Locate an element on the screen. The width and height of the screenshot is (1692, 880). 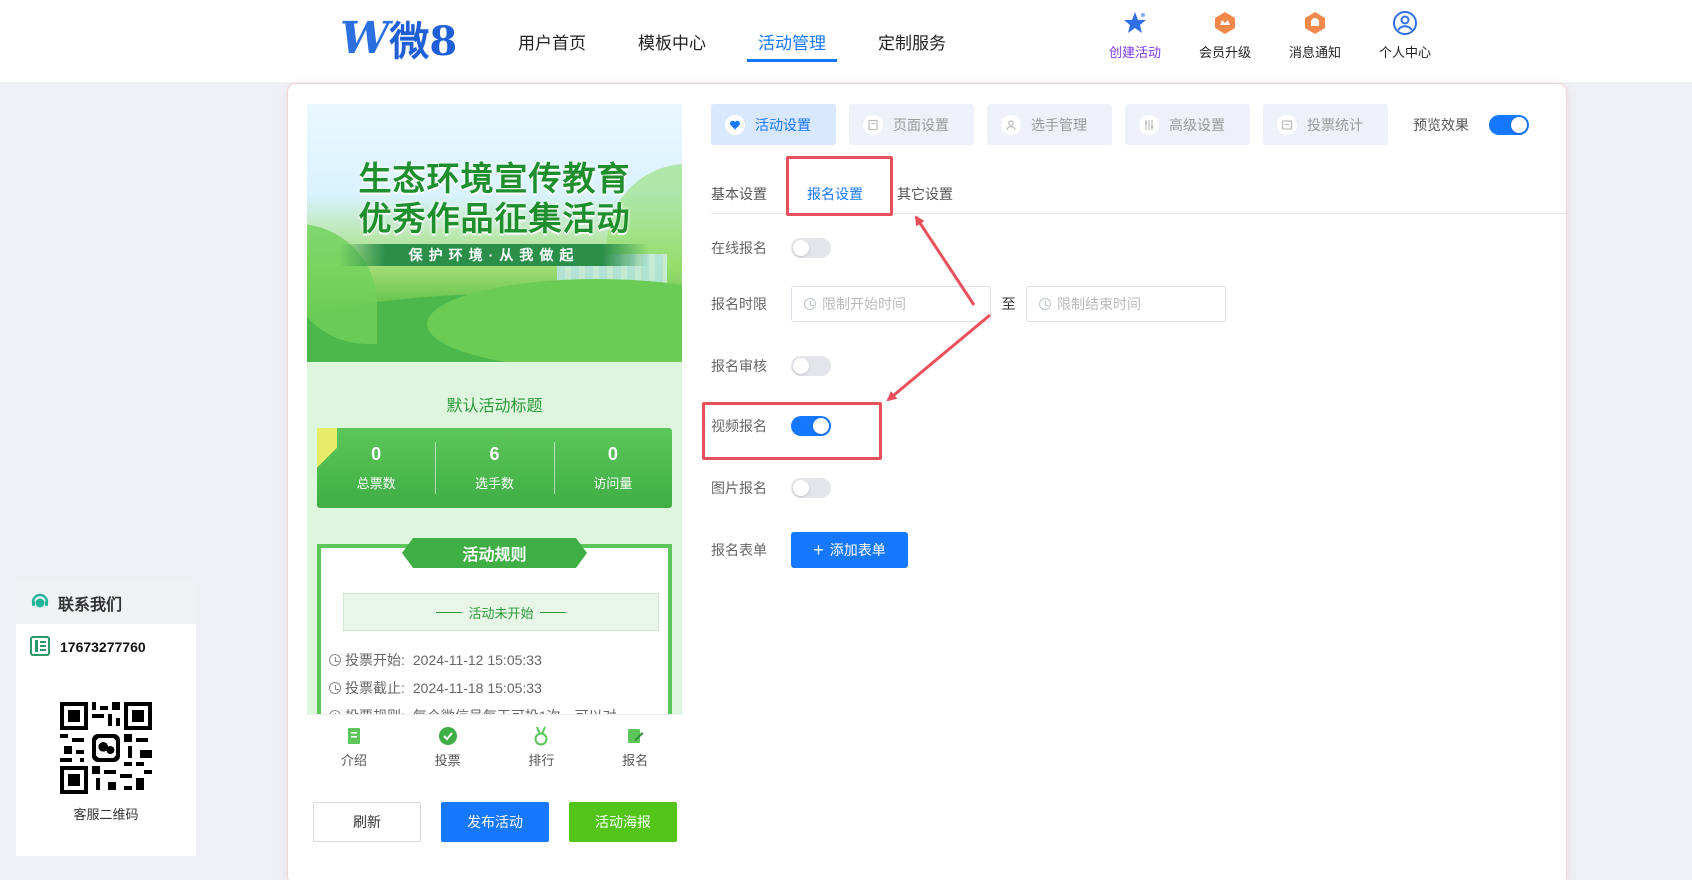
stats-bar: 0 总票数 6 选手数 0 访问量 is located at coordinates (494, 468).